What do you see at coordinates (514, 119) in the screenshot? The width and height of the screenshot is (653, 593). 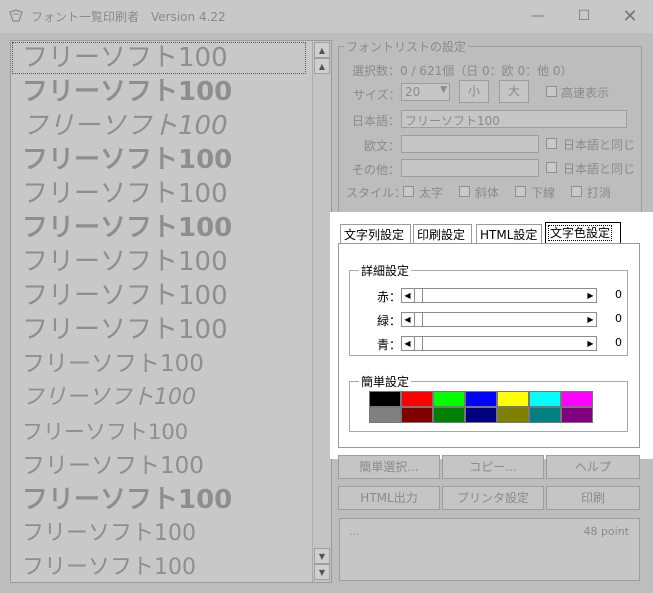 I see `japanese-text-input: フリーソフト100` at bounding box center [514, 119].